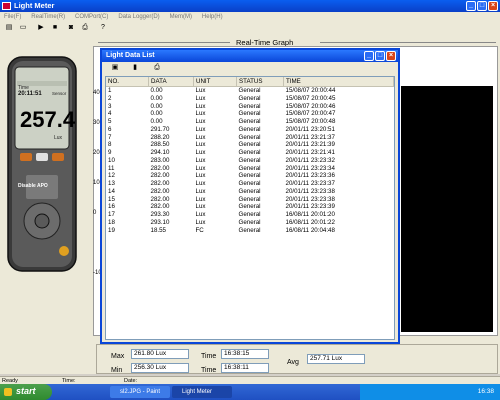 This screenshot has width=500, height=400. What do you see at coordinates (338, 82) in the screenshot?
I see `column-header-time: TIME` at bounding box center [338, 82].